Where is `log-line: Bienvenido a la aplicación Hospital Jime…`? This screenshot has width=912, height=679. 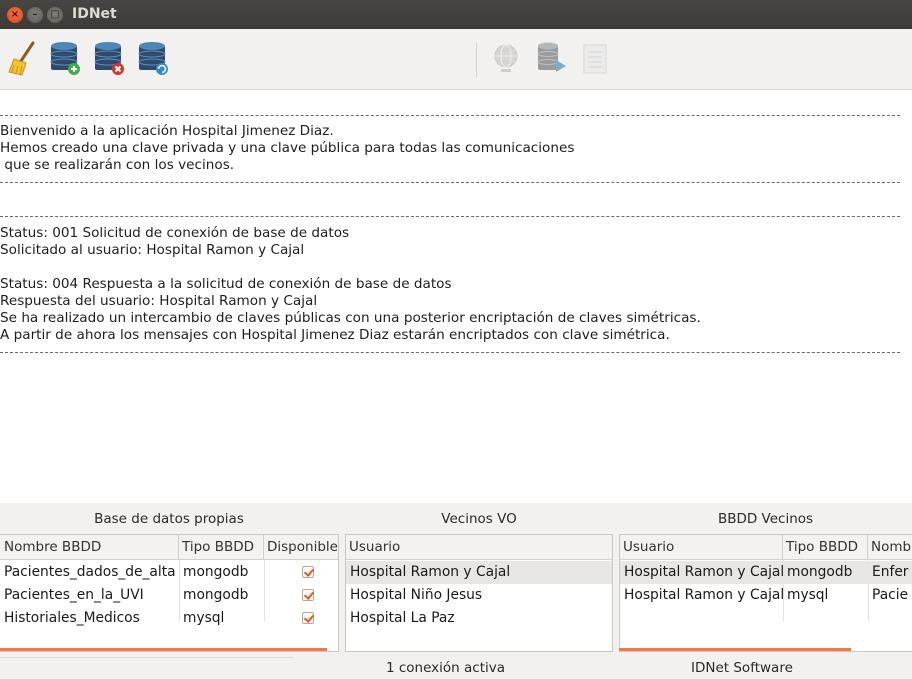
log-line: Bienvenido a la aplicación Hospital Jime… is located at coordinates (167, 131).